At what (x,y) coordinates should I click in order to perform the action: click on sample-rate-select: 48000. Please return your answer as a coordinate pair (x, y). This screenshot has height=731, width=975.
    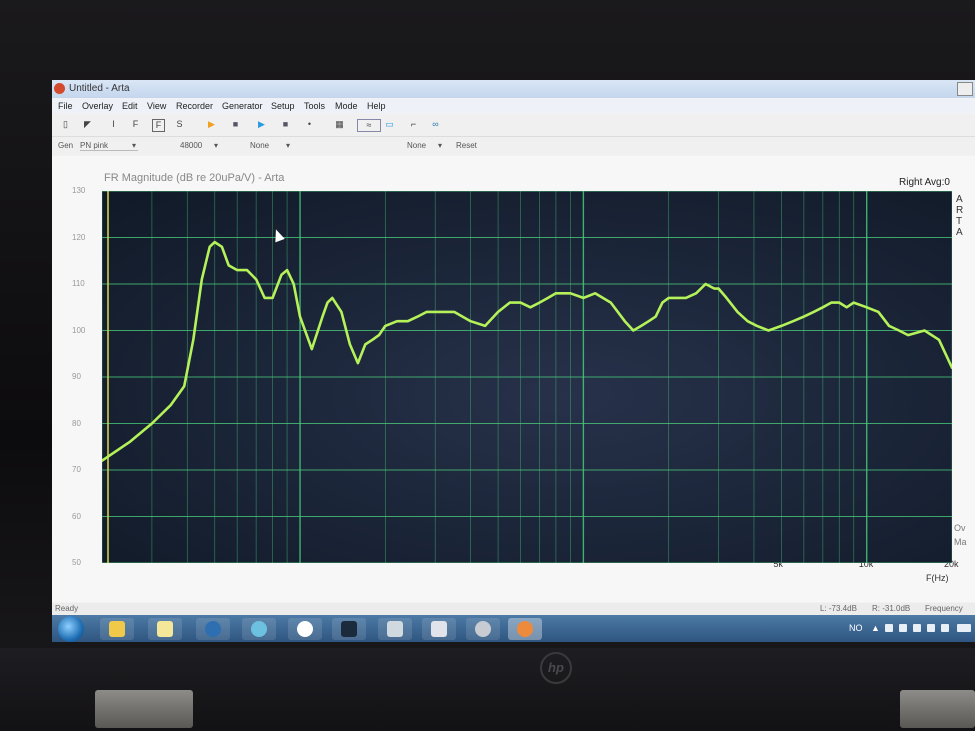
    Looking at the image, I should click on (191, 145).